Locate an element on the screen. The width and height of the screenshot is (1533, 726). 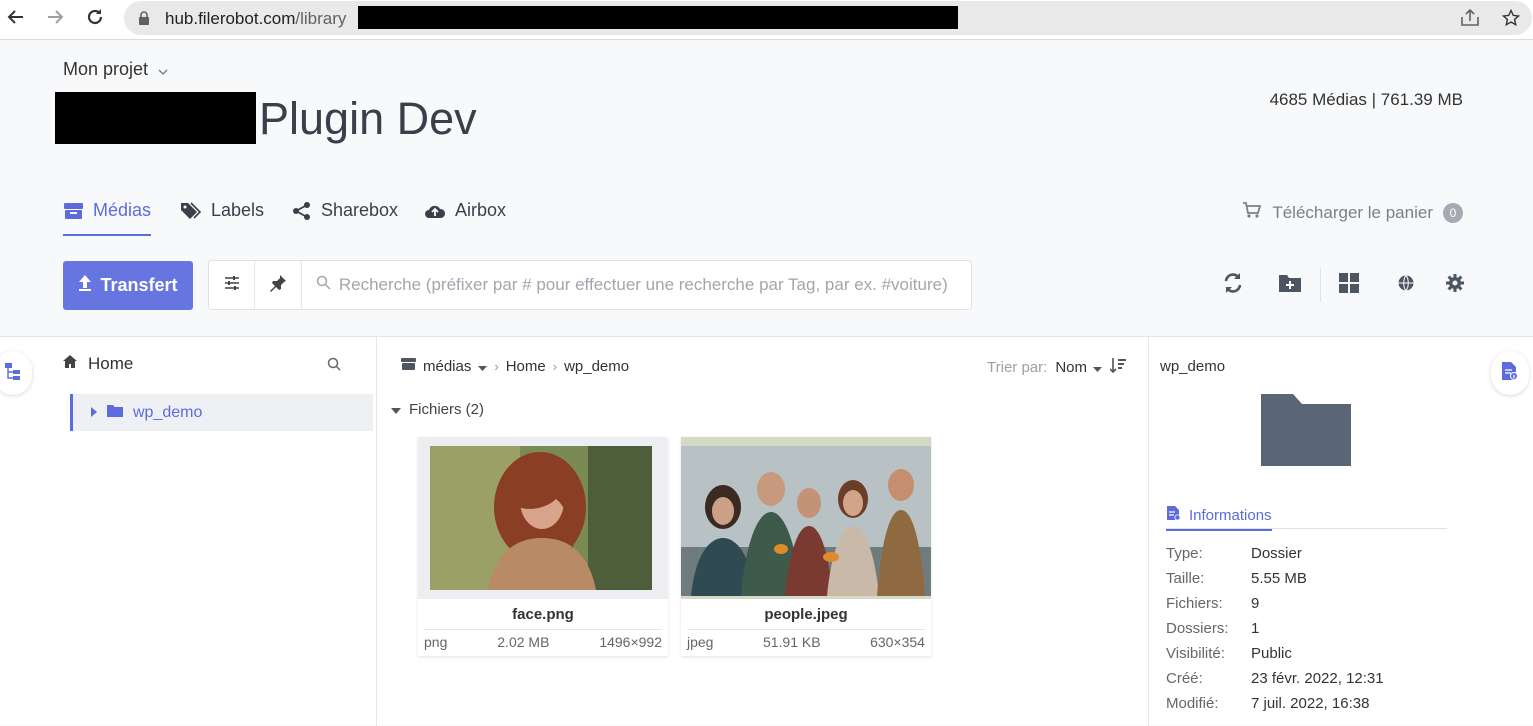
detail-key: Dossiers: is located at coordinates (1197, 628).